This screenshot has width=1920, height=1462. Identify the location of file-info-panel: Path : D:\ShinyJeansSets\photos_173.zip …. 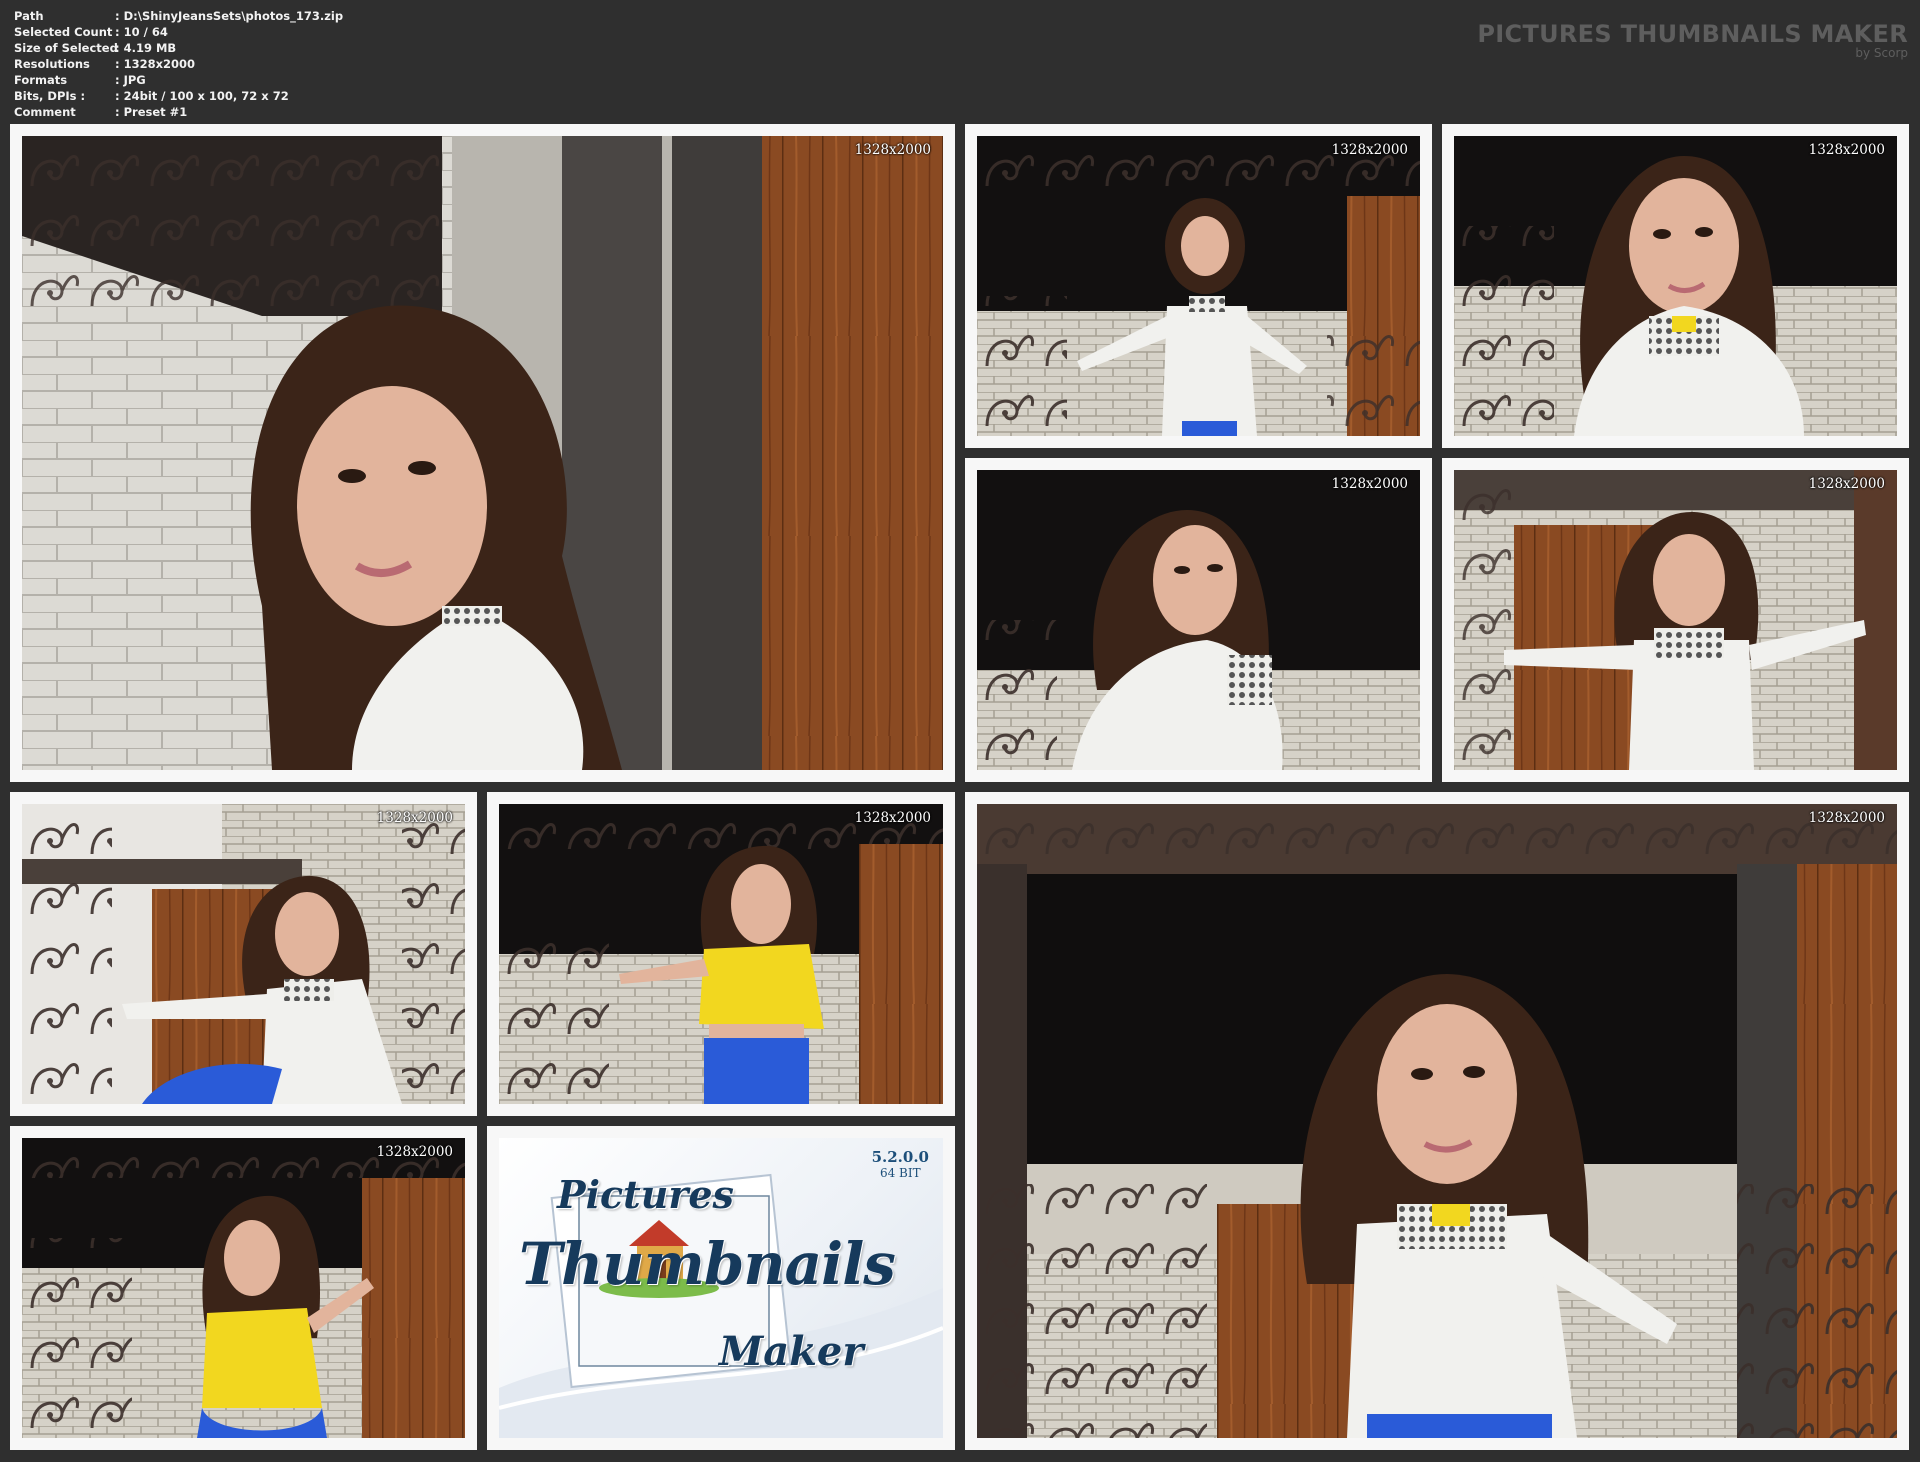
(178, 64).